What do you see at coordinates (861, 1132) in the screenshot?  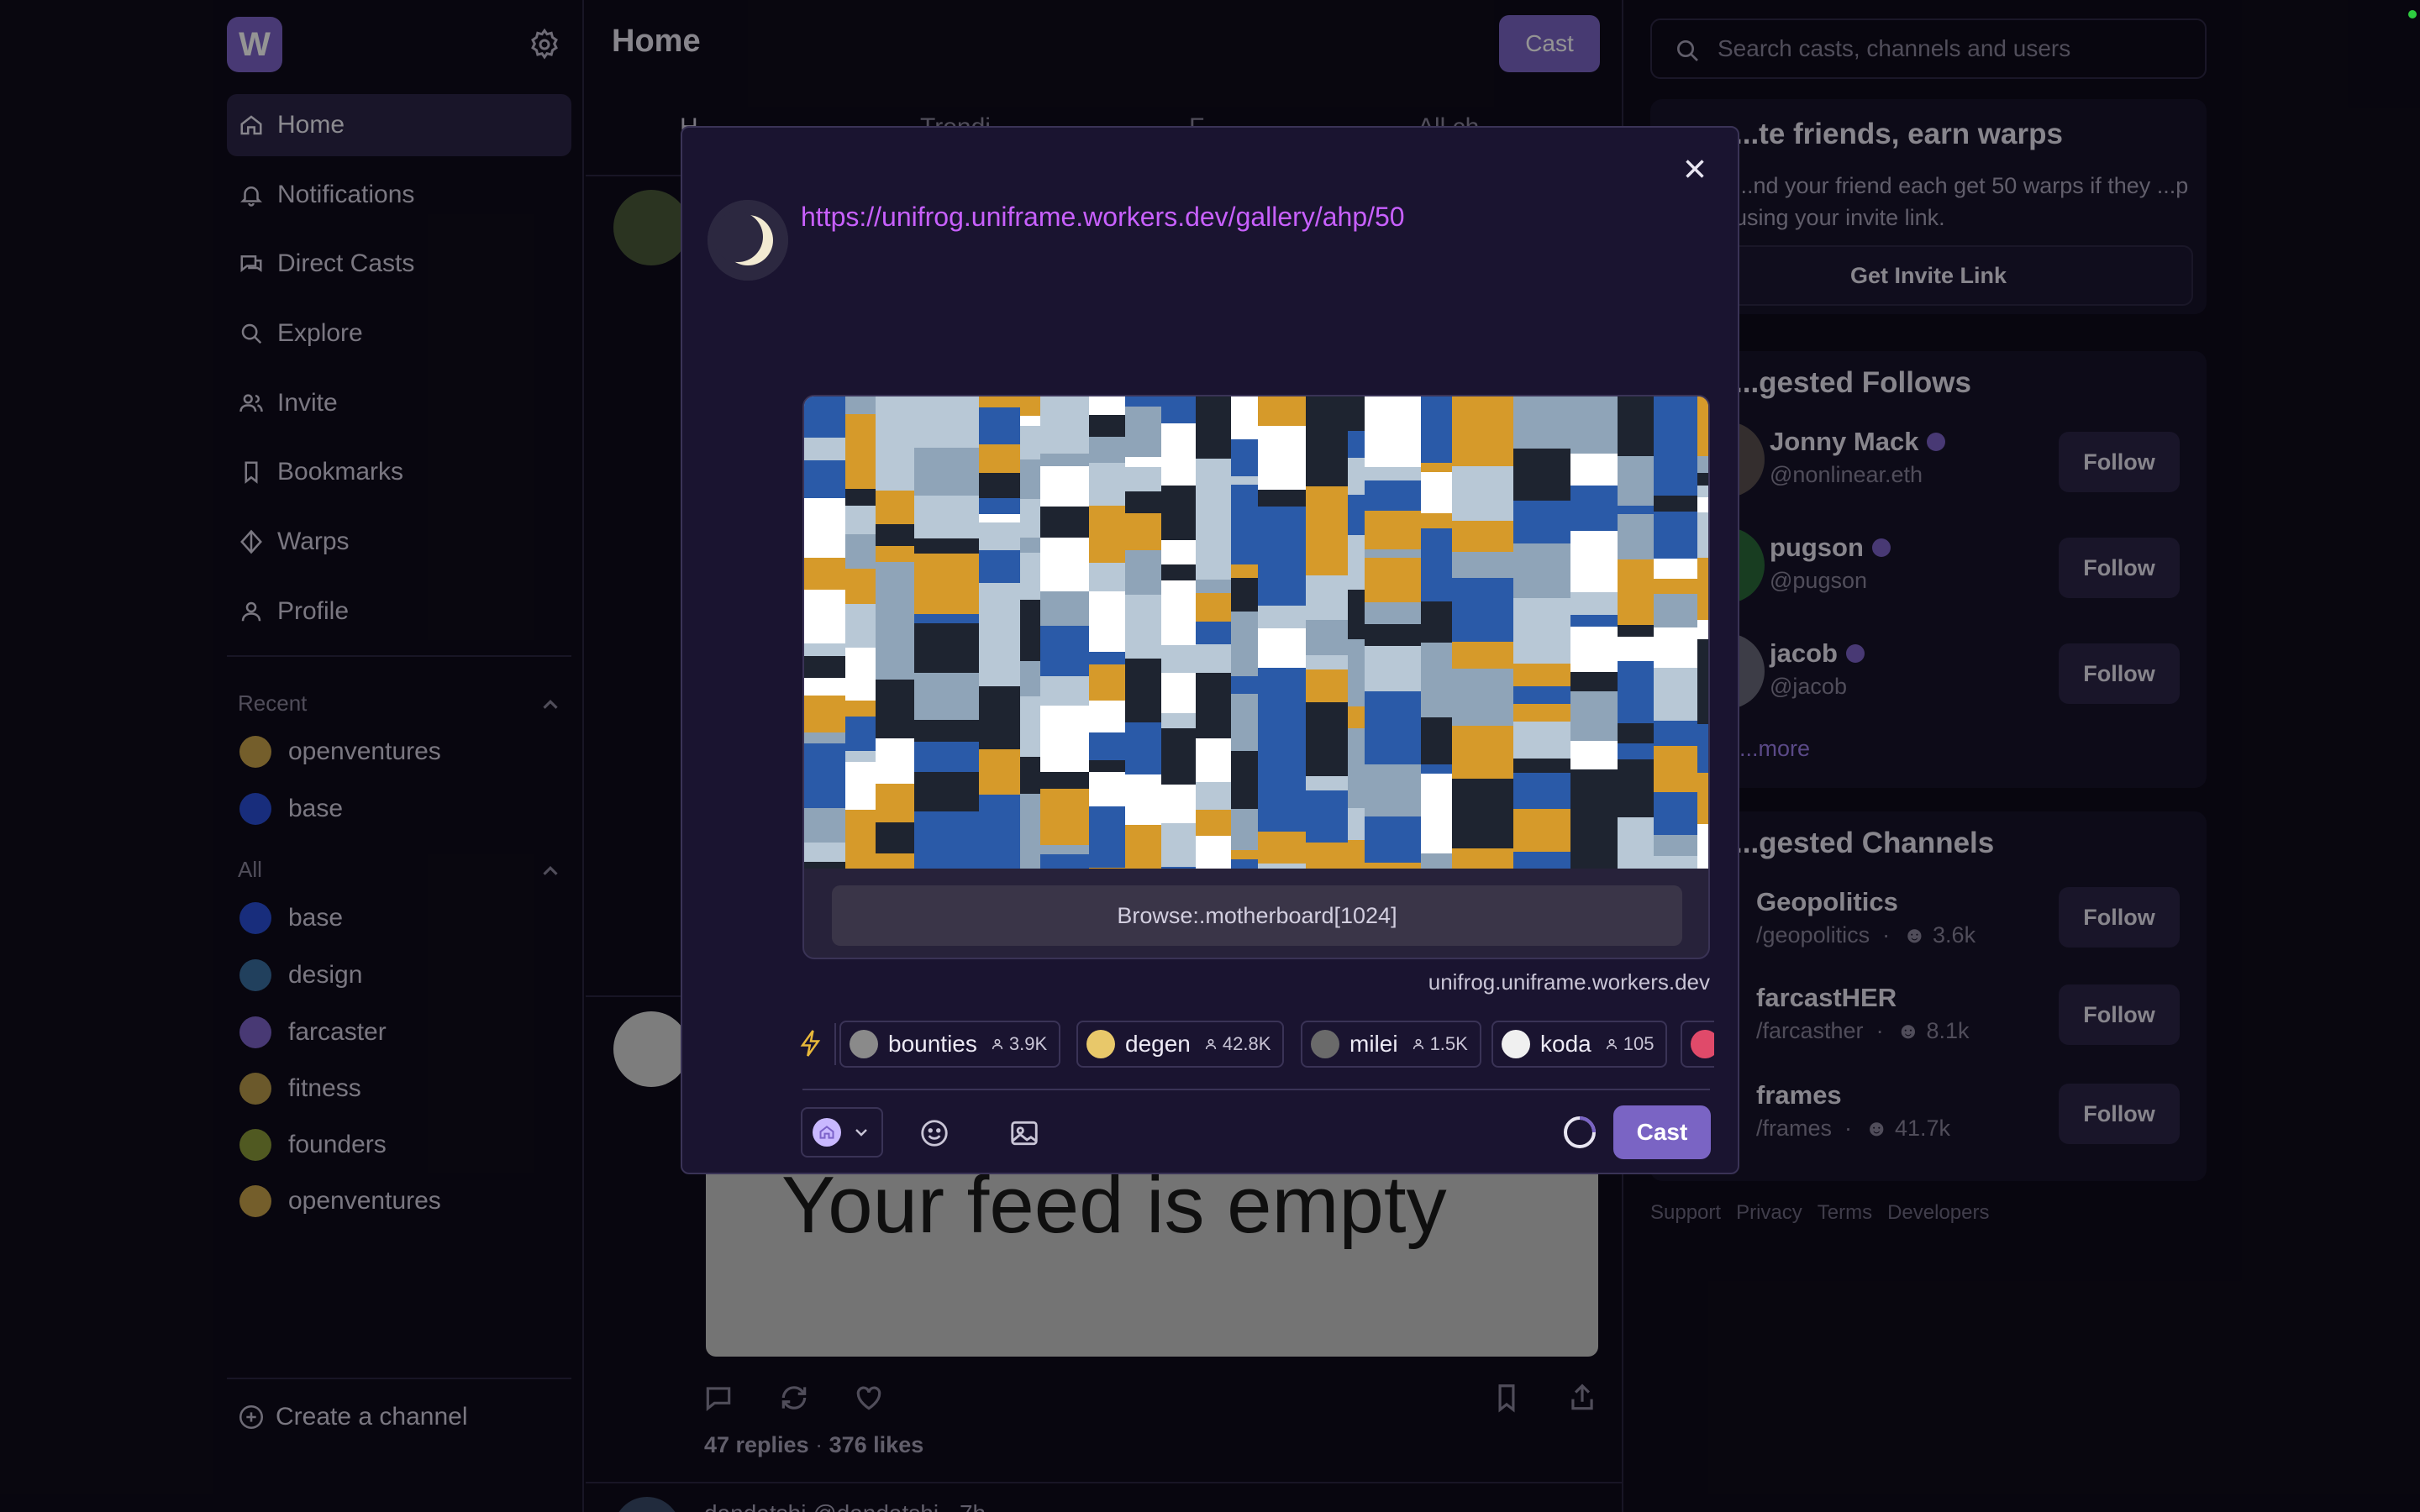 I see `chevron-down-icon` at bounding box center [861, 1132].